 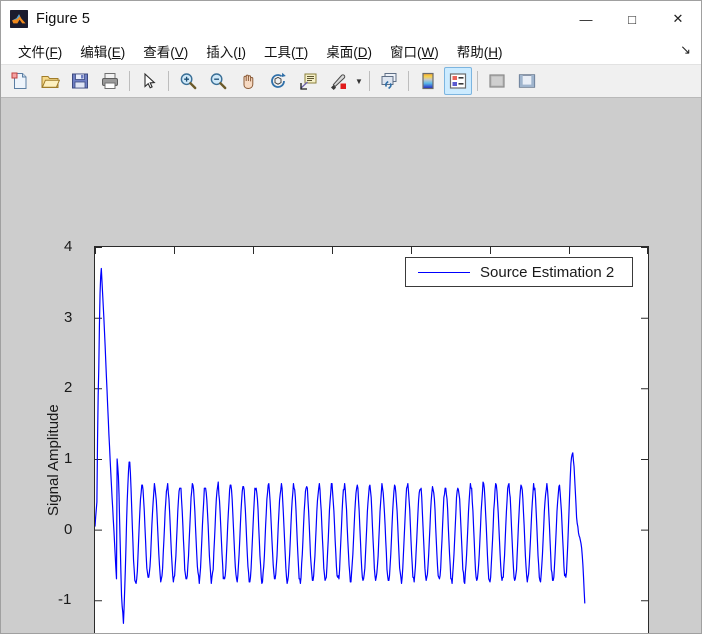 I want to click on menu-help-mnemonic: H, so click(x=493, y=52).